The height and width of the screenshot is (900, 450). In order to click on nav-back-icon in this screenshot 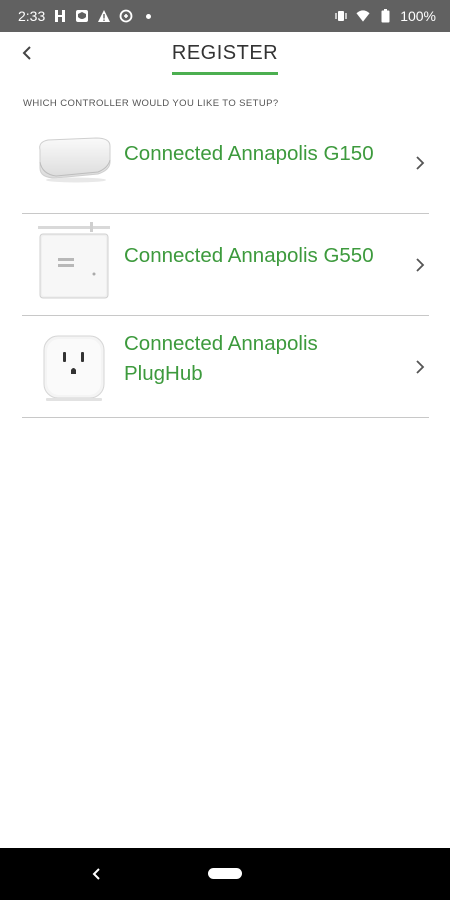, I will do `click(97, 874)`.